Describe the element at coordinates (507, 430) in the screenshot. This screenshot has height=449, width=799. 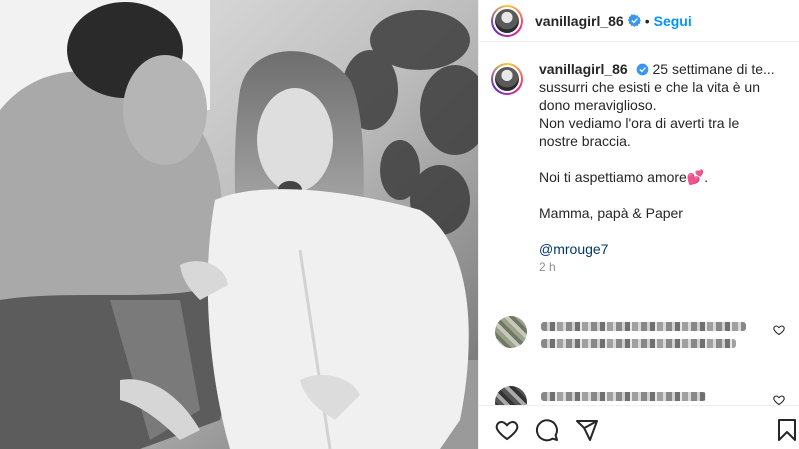
I see `heart-icon` at that location.